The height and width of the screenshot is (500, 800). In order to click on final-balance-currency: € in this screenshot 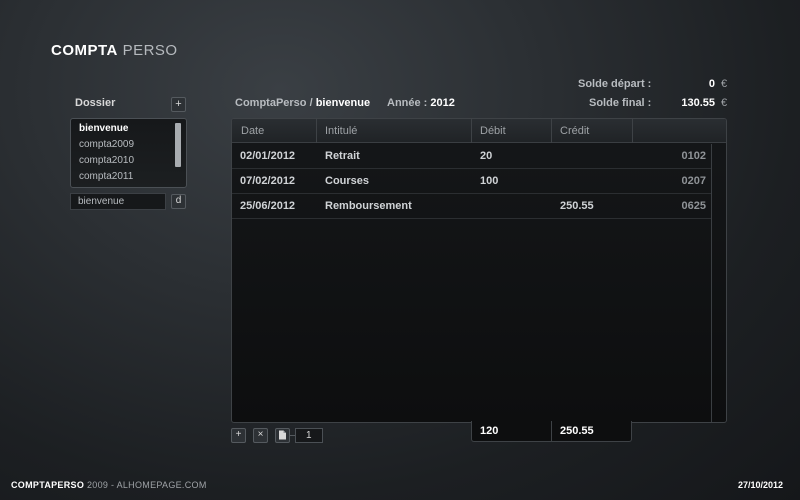, I will do `click(724, 103)`.